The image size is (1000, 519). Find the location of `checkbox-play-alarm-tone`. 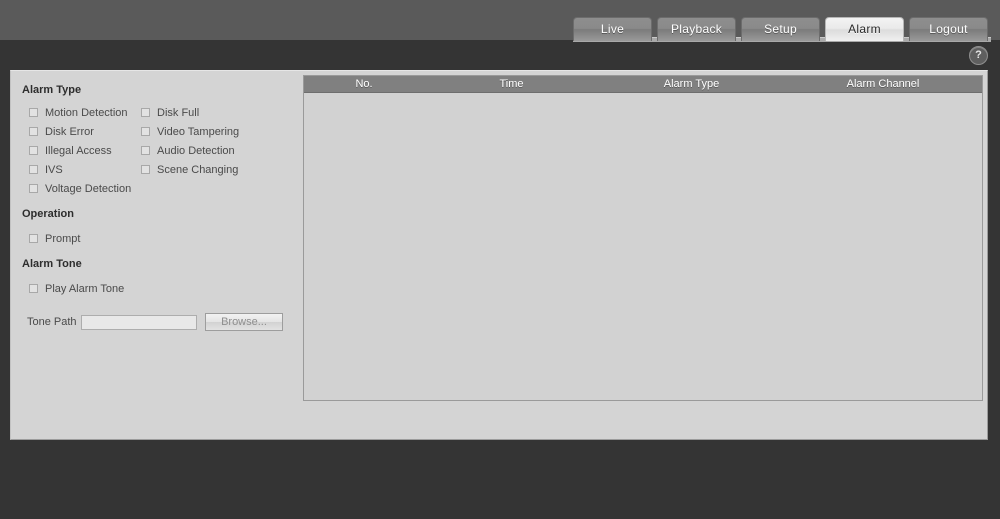

checkbox-play-alarm-tone is located at coordinates (33, 288).